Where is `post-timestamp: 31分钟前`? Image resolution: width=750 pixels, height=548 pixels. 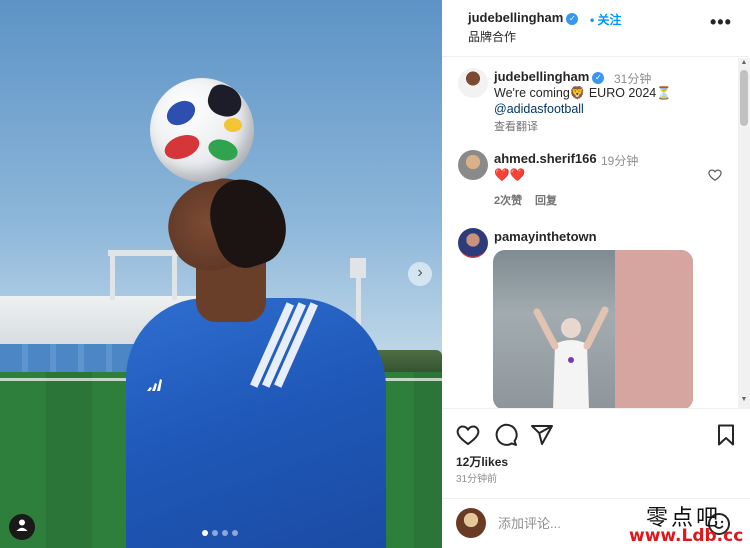
post-timestamp: 31分钟前 is located at coordinates (476, 477).